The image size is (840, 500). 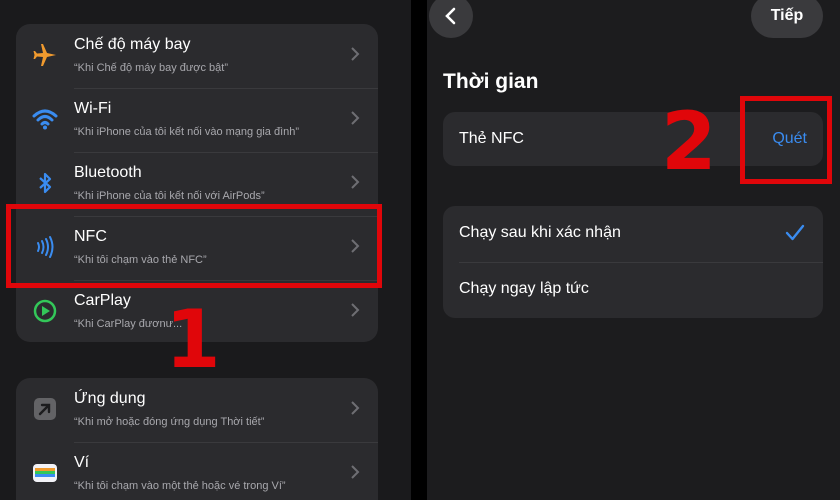 I want to click on bluetooth-icon, so click(x=45, y=183).